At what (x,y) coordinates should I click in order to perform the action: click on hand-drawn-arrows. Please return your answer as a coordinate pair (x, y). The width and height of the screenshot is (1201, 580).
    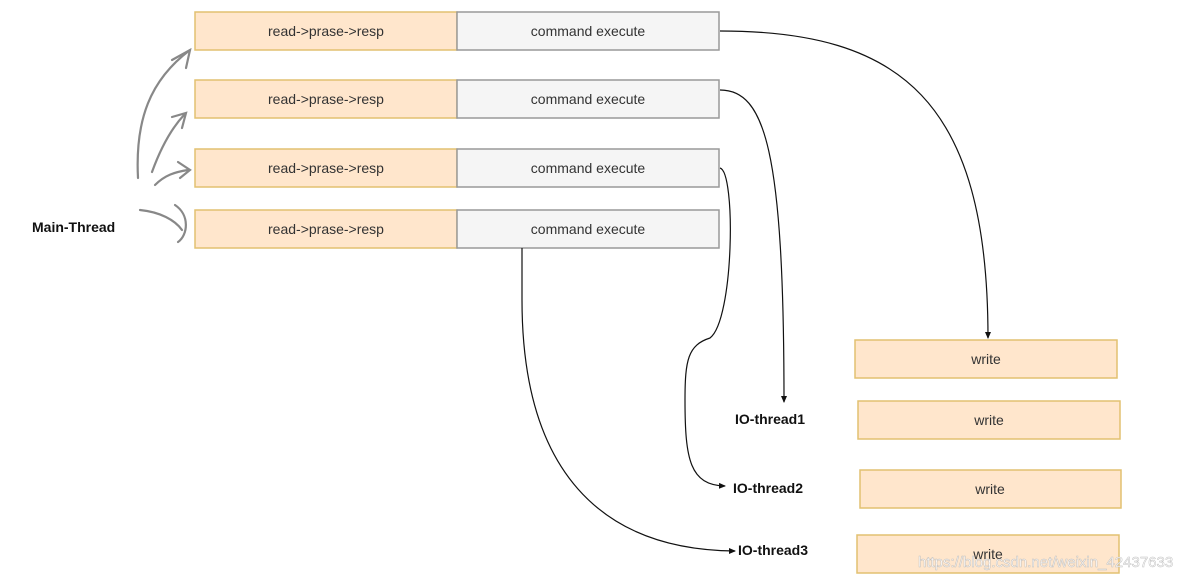
    Looking at the image, I should click on (164, 145).